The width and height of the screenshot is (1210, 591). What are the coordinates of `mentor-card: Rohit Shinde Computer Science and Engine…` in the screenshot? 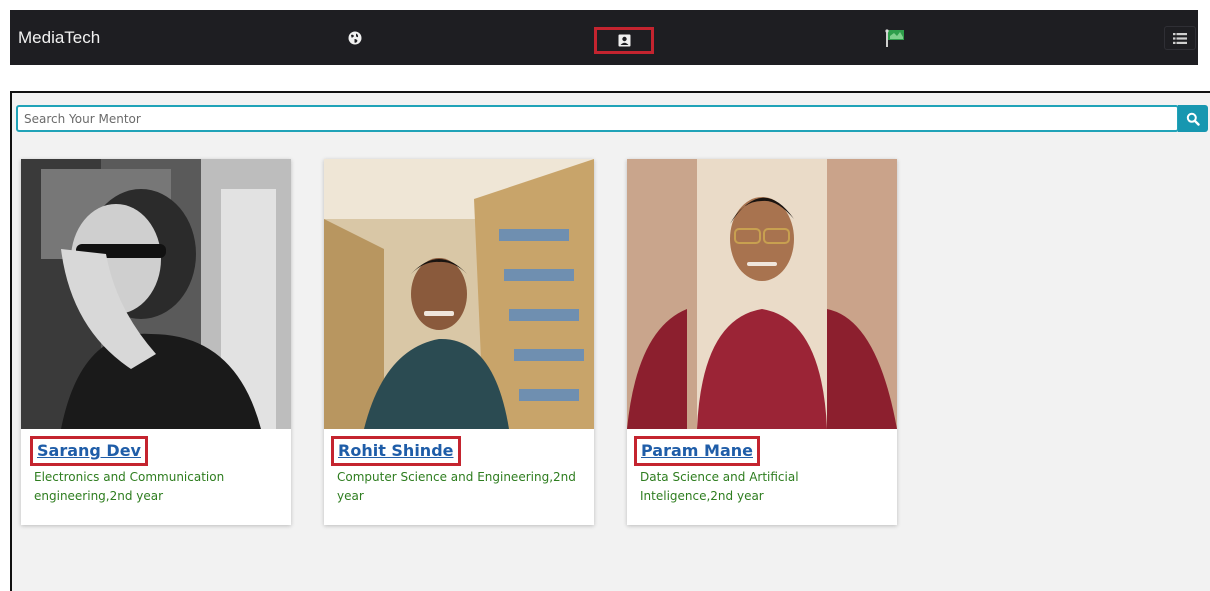 It's located at (459, 342).